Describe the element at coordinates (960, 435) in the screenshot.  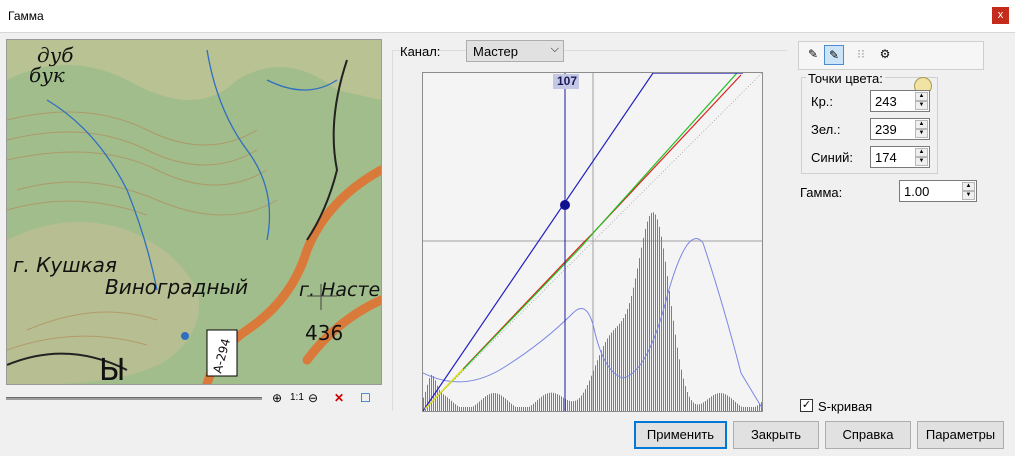
I see `params-button: Параметры` at that location.